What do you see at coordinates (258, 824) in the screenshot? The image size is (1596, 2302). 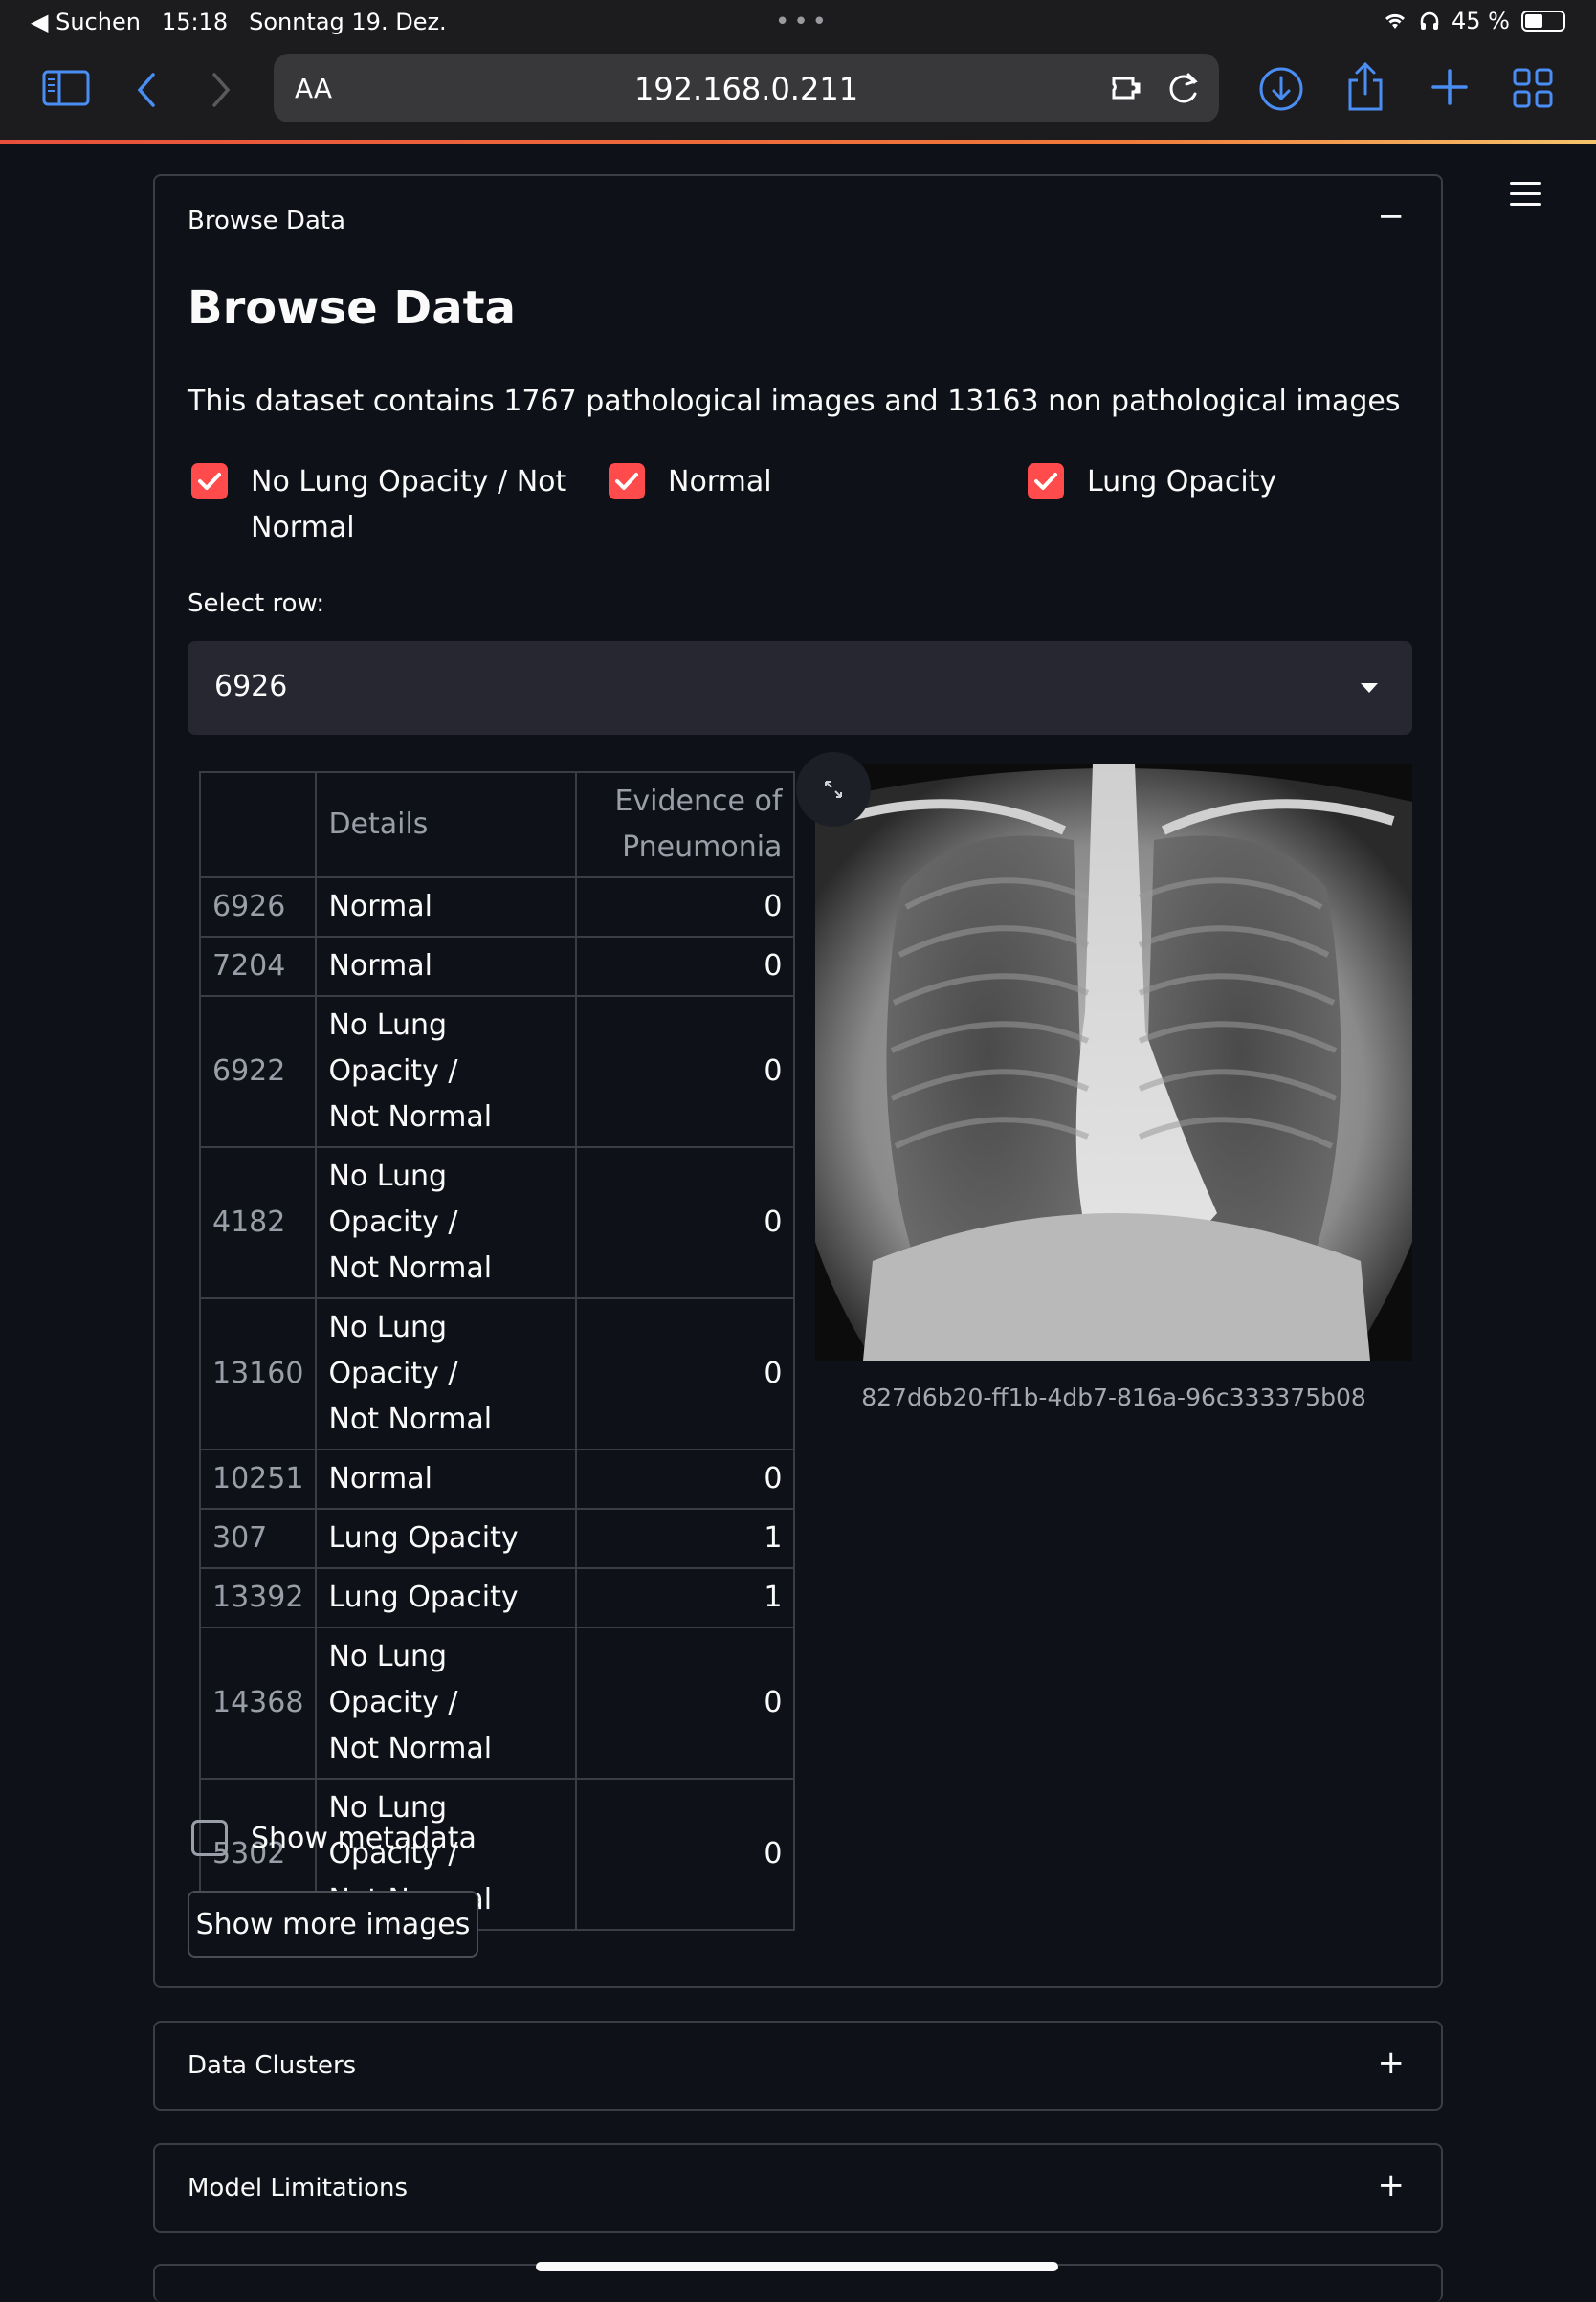 I see `index-header` at bounding box center [258, 824].